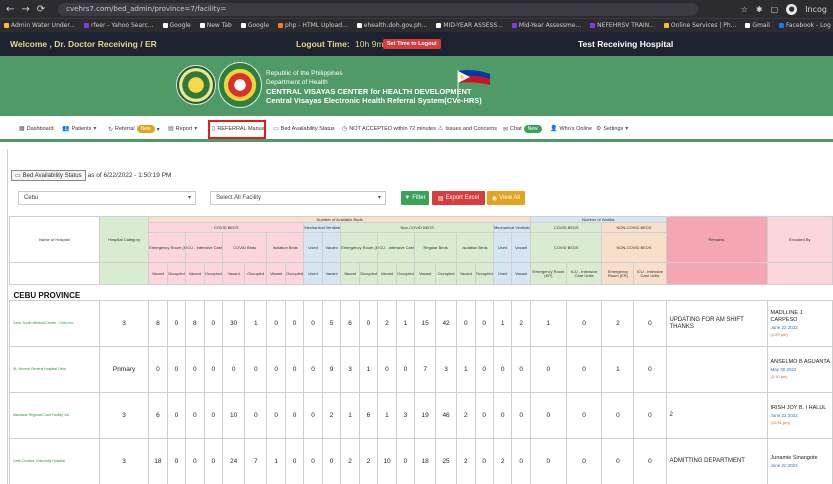  Describe the element at coordinates (389, 129) in the screenshot. I see `menu-not-accepted: ◷ NOT ACCEPTED within 72 minutes` at that location.